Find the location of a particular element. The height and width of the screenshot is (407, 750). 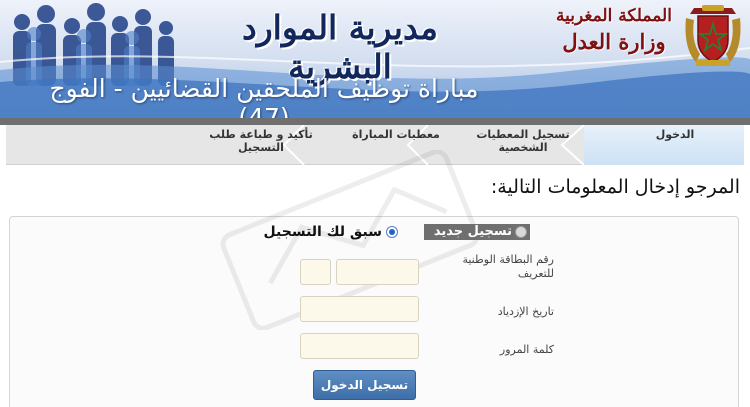

login-button: تسجيل الدخول is located at coordinates (364, 385).